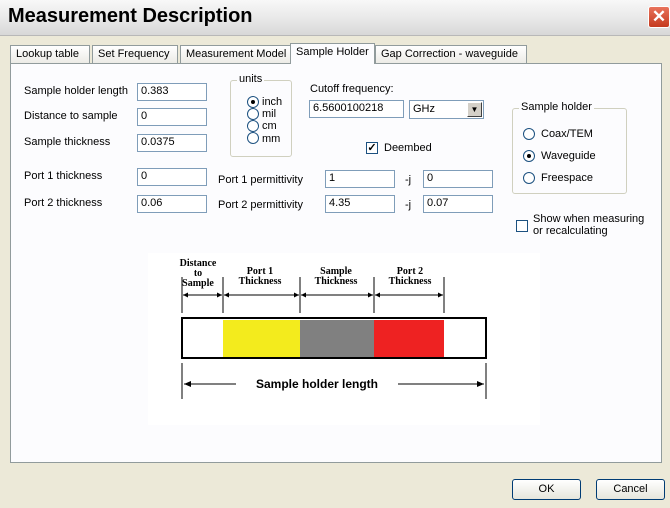 The width and height of the screenshot is (670, 508). I want to click on tab-label: Set Frequency, so click(134, 54).